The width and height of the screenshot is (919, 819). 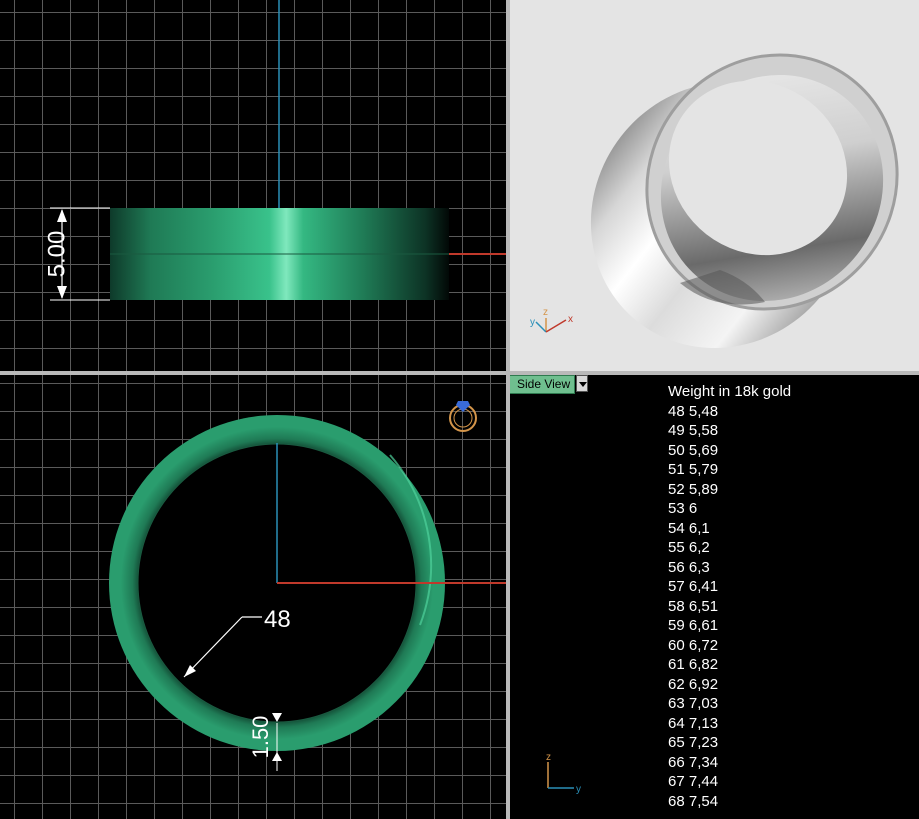 What do you see at coordinates (689, 567) in the screenshot?
I see `weight-row: 56 6,3` at bounding box center [689, 567].